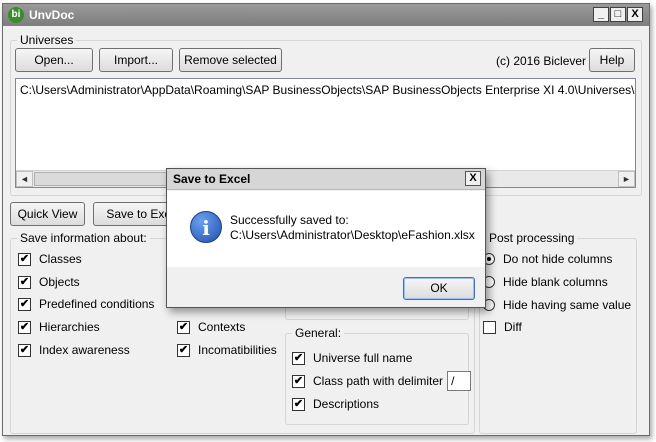 Image resolution: width=656 pixels, height=442 pixels. I want to click on info-icon: i, so click(206, 227).